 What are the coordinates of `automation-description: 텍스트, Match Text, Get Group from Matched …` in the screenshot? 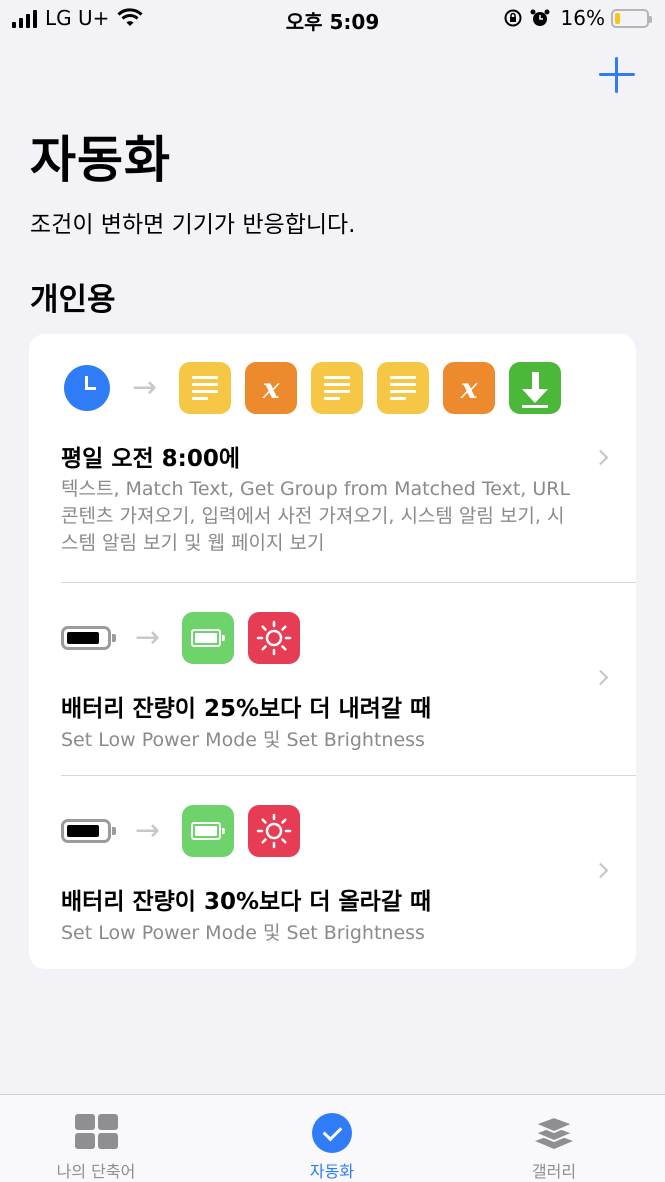 It's located at (316, 516).